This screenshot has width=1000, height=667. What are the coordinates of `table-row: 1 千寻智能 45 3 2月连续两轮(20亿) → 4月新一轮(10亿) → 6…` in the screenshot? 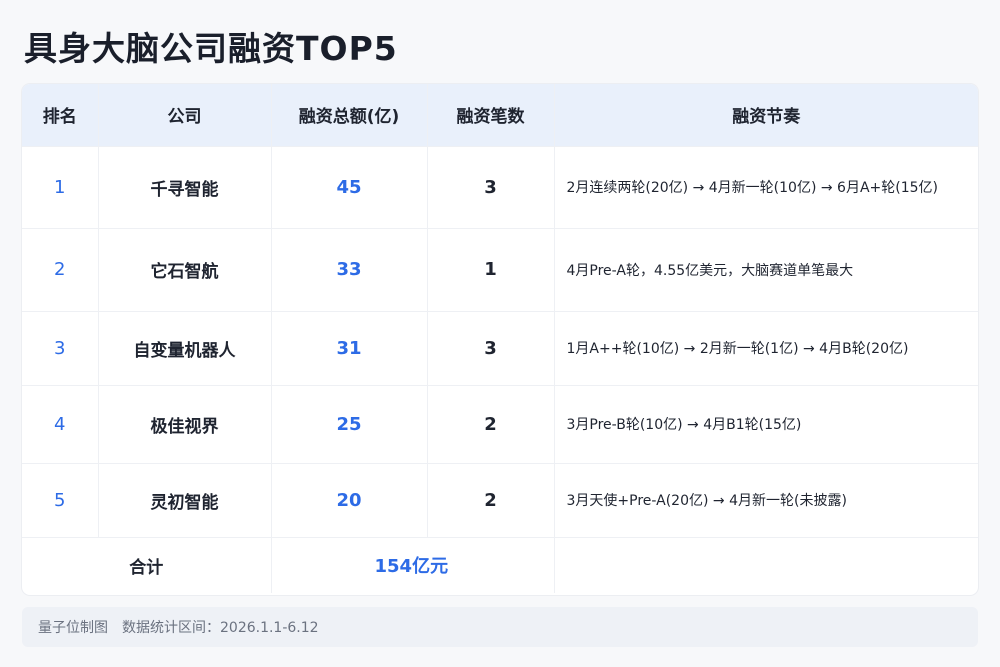 It's located at (500, 187).